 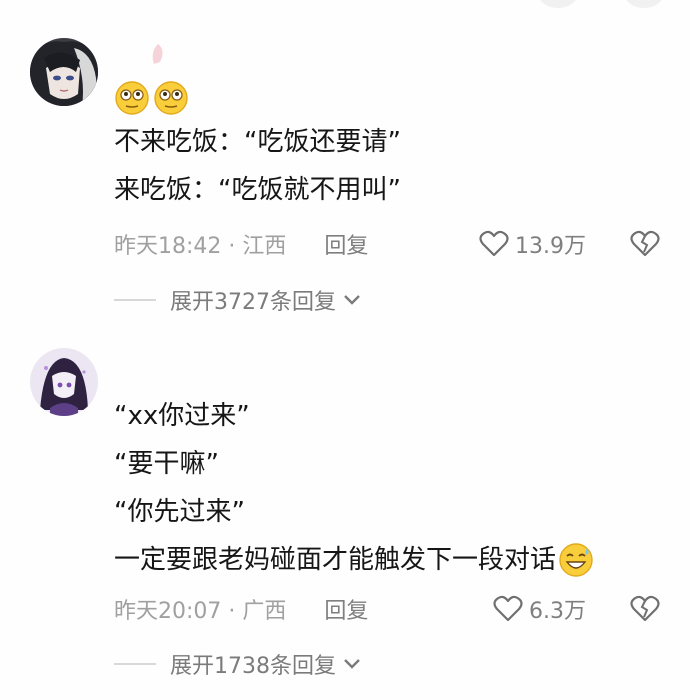 What do you see at coordinates (200, 246) in the screenshot?
I see `comment-time: 昨天18:42 · 江西` at bounding box center [200, 246].